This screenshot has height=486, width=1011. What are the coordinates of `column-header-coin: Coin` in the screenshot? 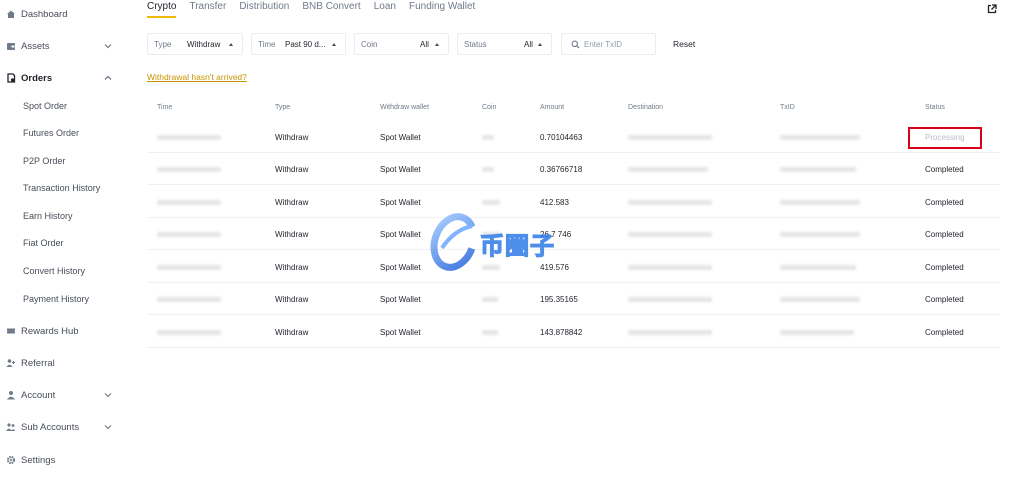 It's located at (489, 107).